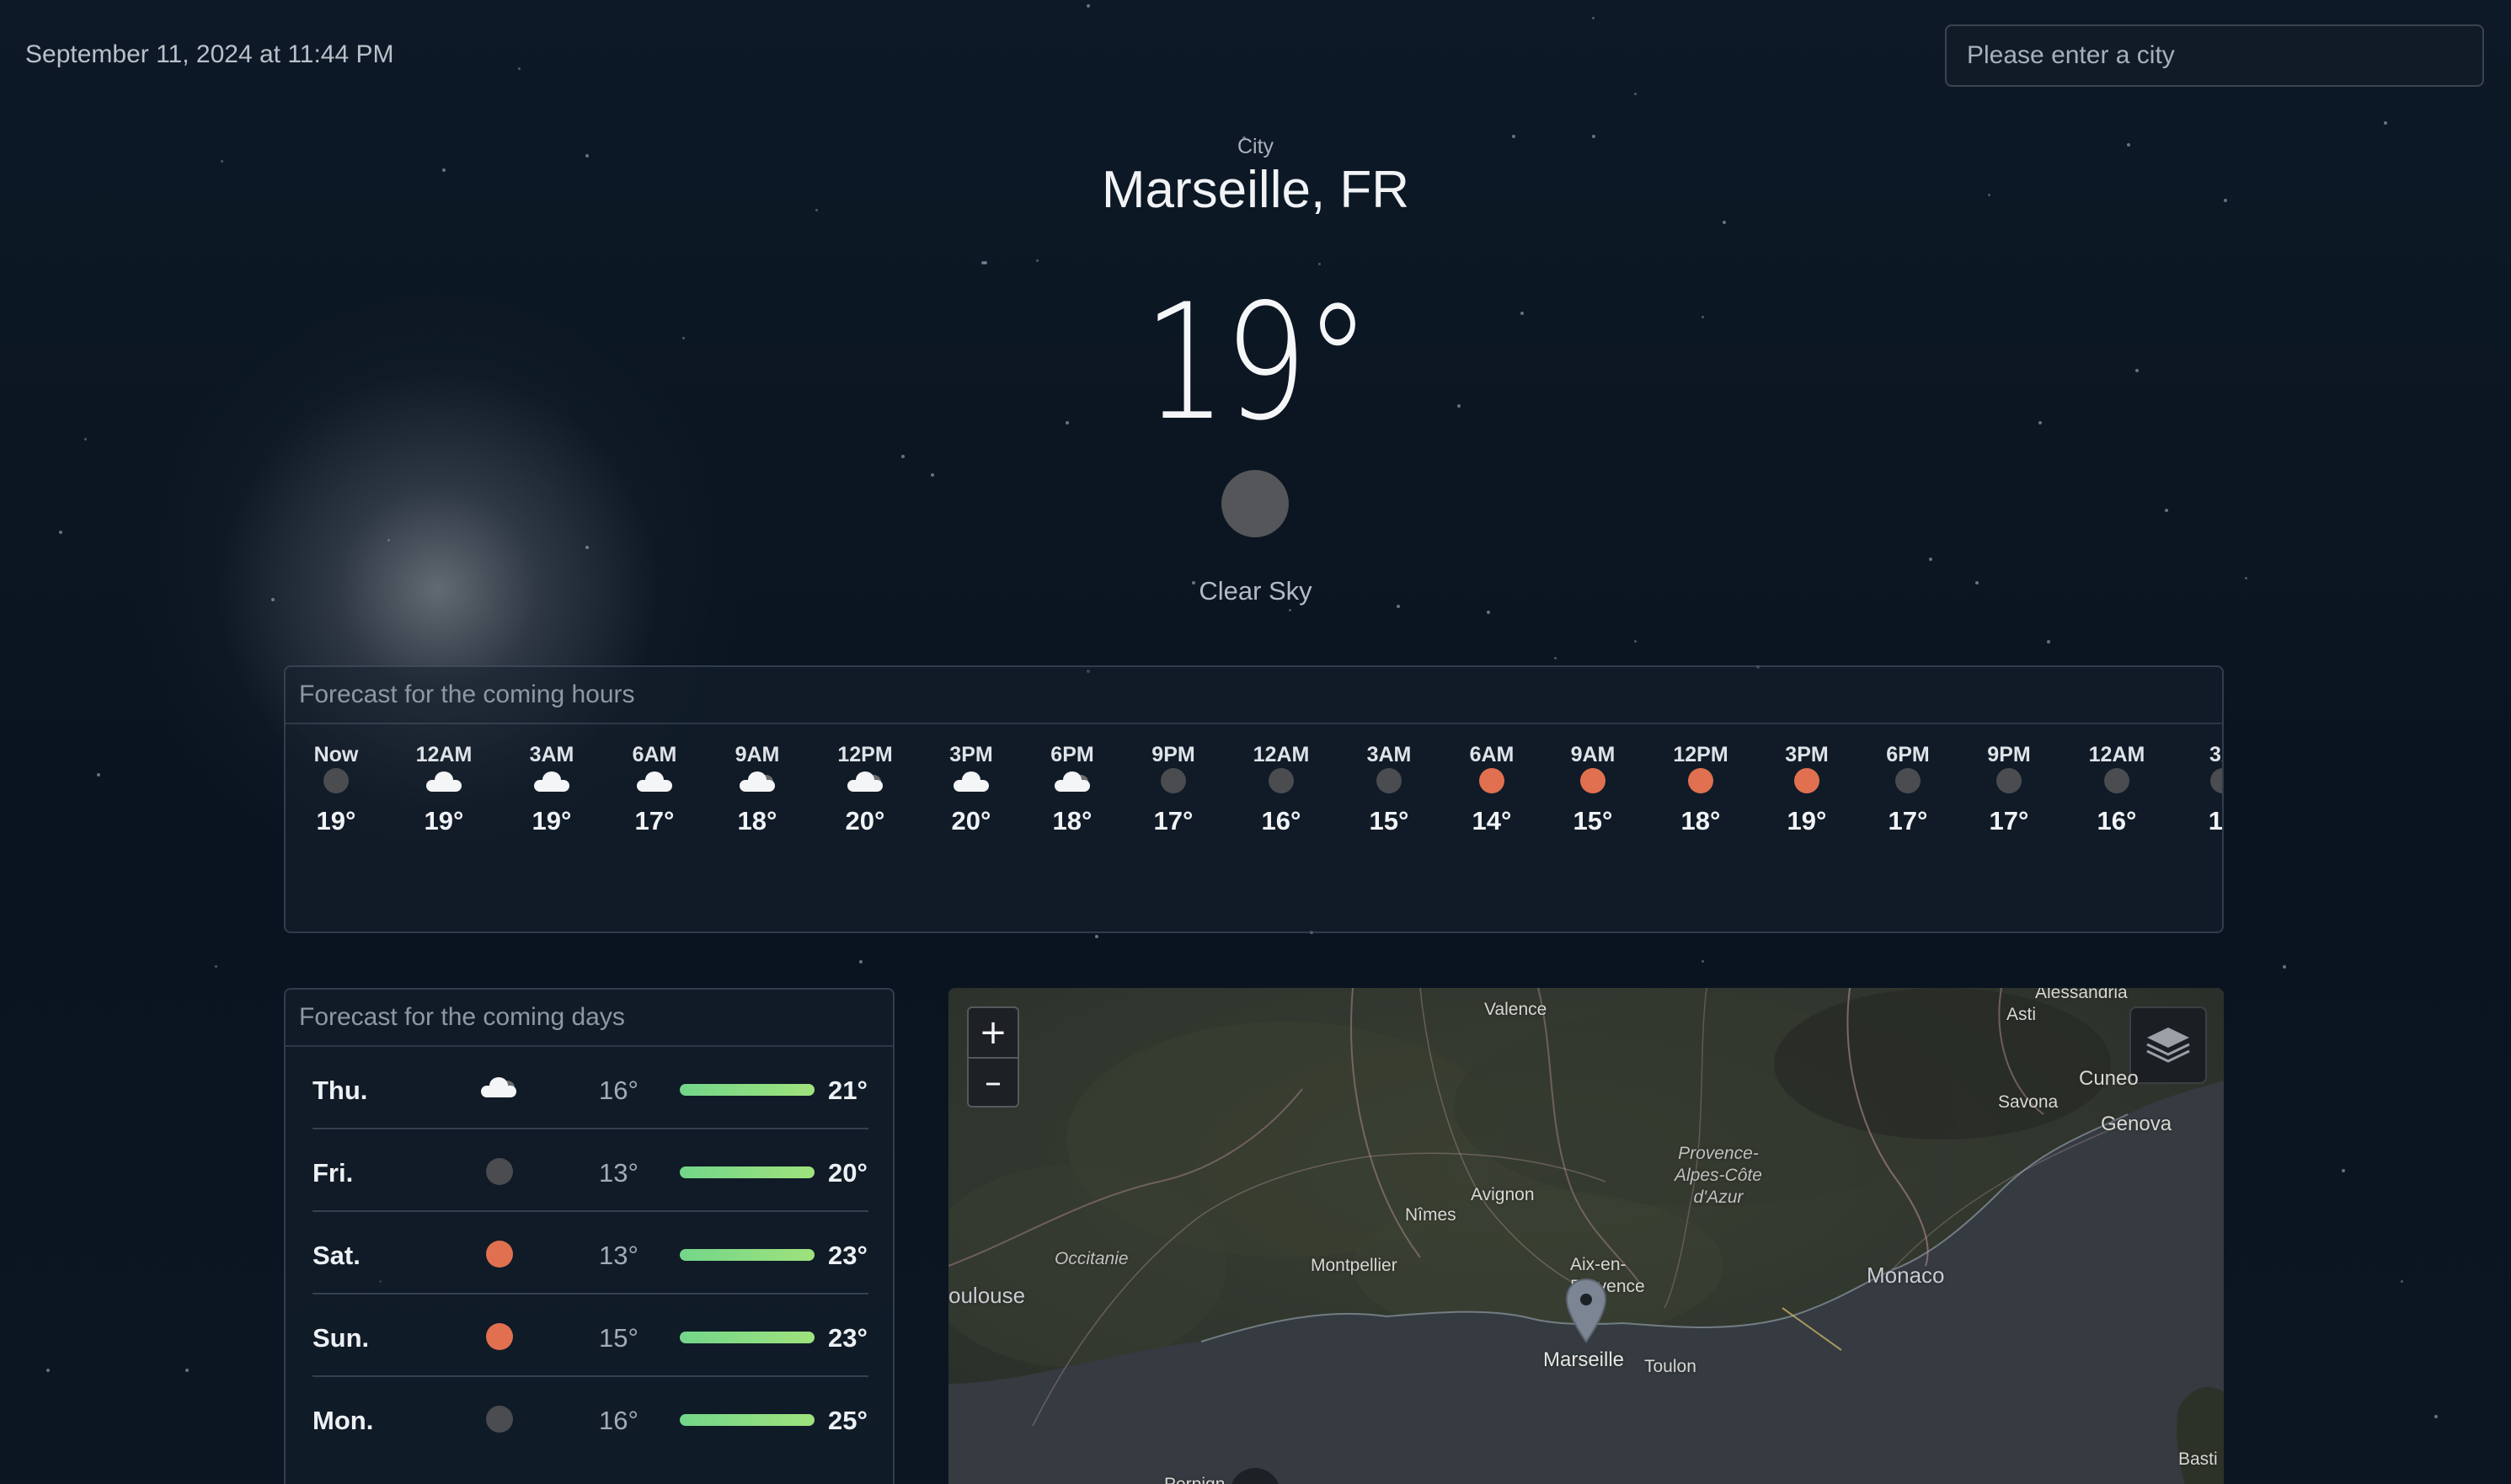  What do you see at coordinates (1072, 755) in the screenshot?
I see `hourly-time: 6PM` at bounding box center [1072, 755].